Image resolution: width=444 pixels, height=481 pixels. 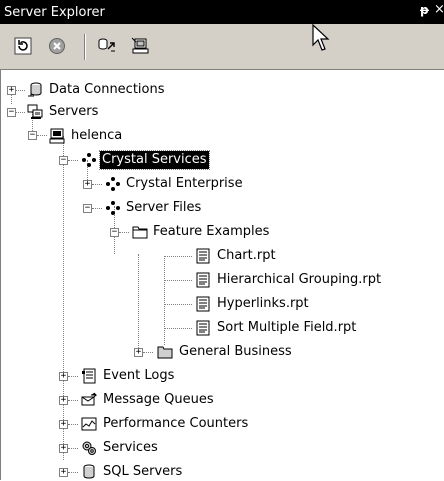 I want to click on connect-database-icon, so click(x=106, y=45).